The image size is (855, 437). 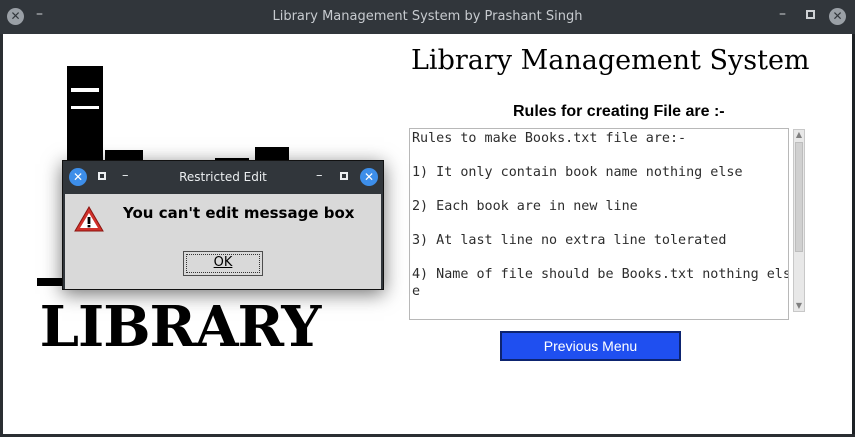 I want to click on dialog-title: Restricted Edit, so click(x=223, y=177).